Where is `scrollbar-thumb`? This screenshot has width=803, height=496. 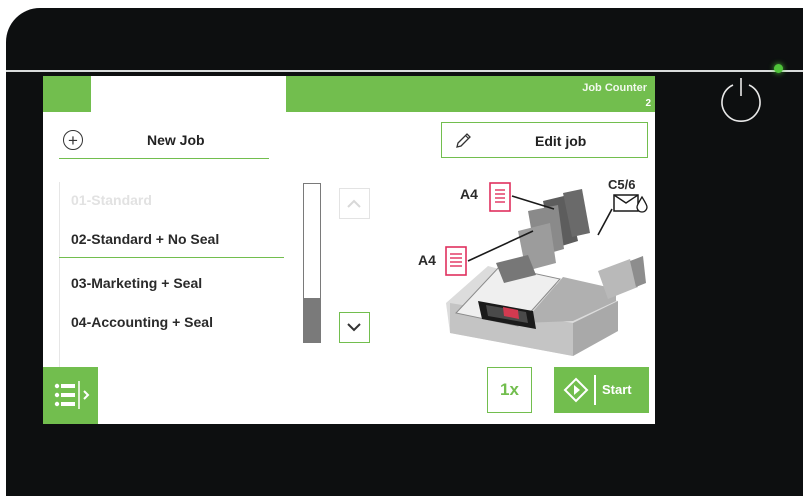 scrollbar-thumb is located at coordinates (312, 319).